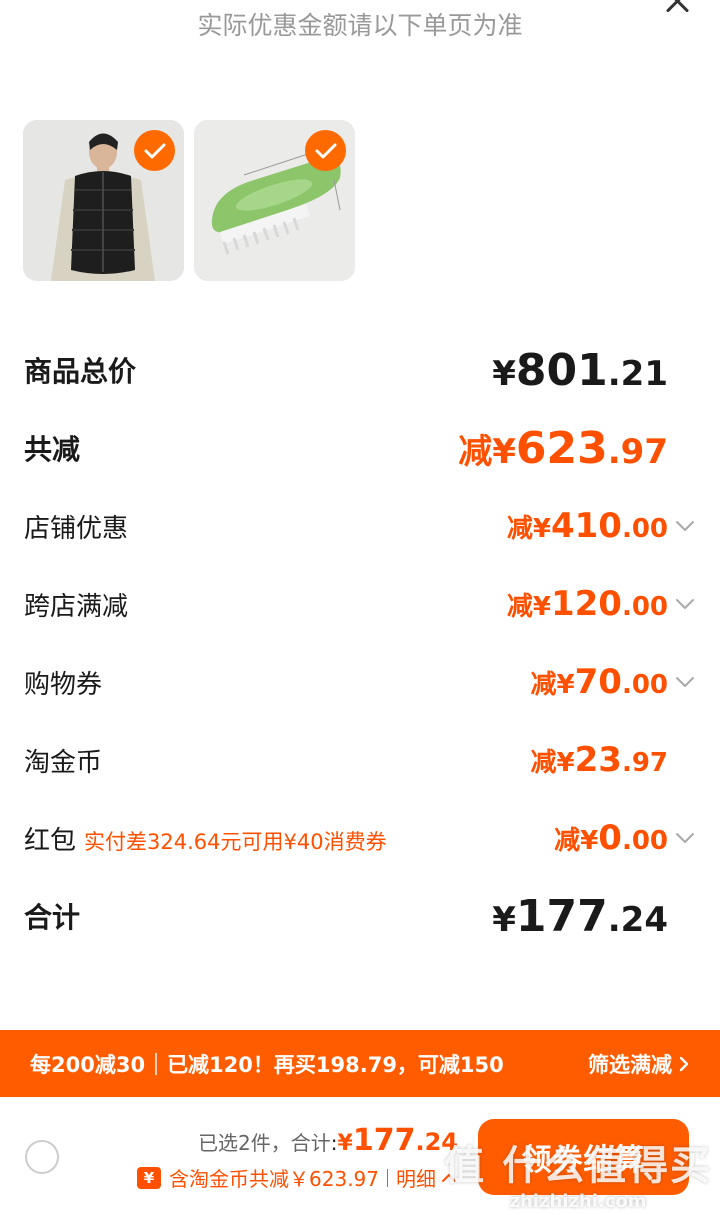 This screenshot has height=1215, width=720. Describe the element at coordinates (580, 916) in the screenshot. I see `grand-total-value: ¥177.24` at that location.